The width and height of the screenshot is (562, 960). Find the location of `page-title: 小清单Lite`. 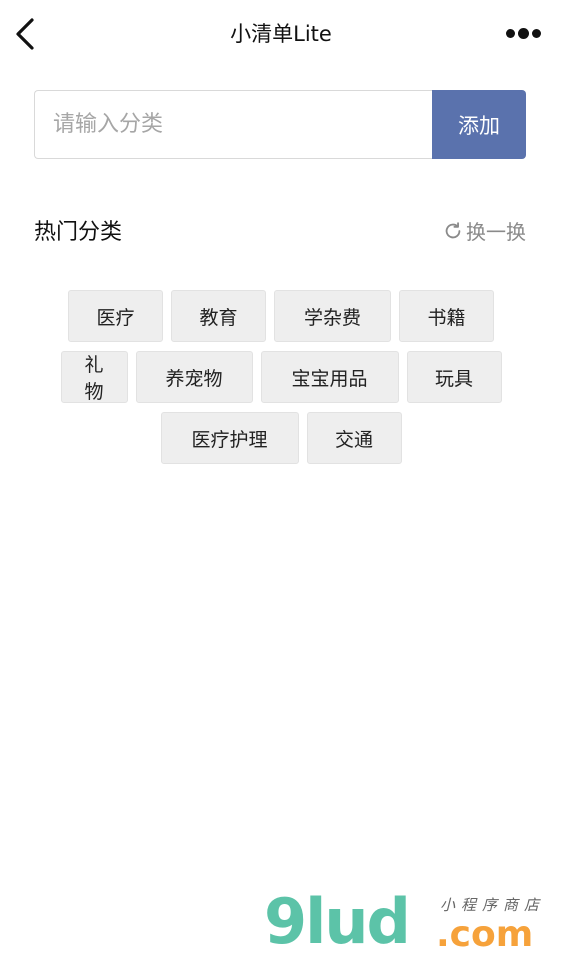

page-title: 小清单Lite is located at coordinates (281, 34).